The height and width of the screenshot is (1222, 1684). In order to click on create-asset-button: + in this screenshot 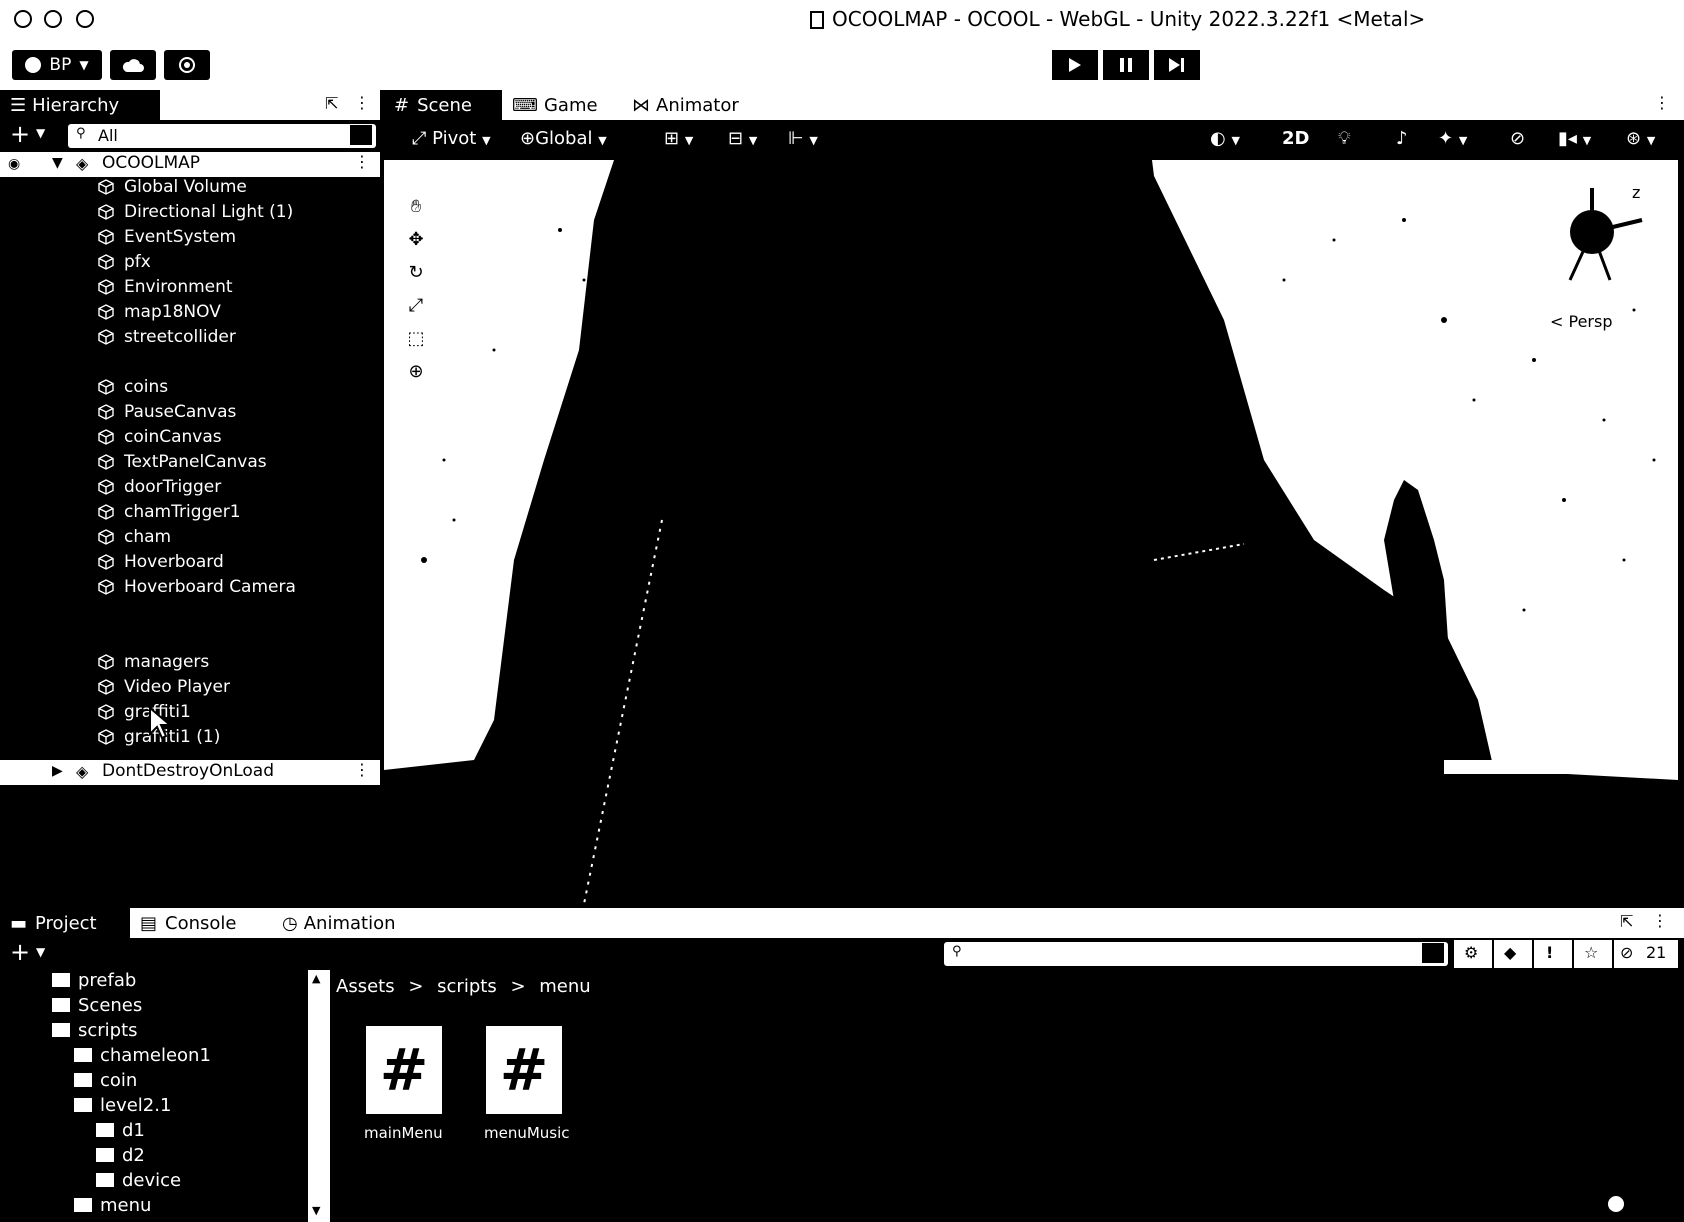, I will do `click(20, 952)`.